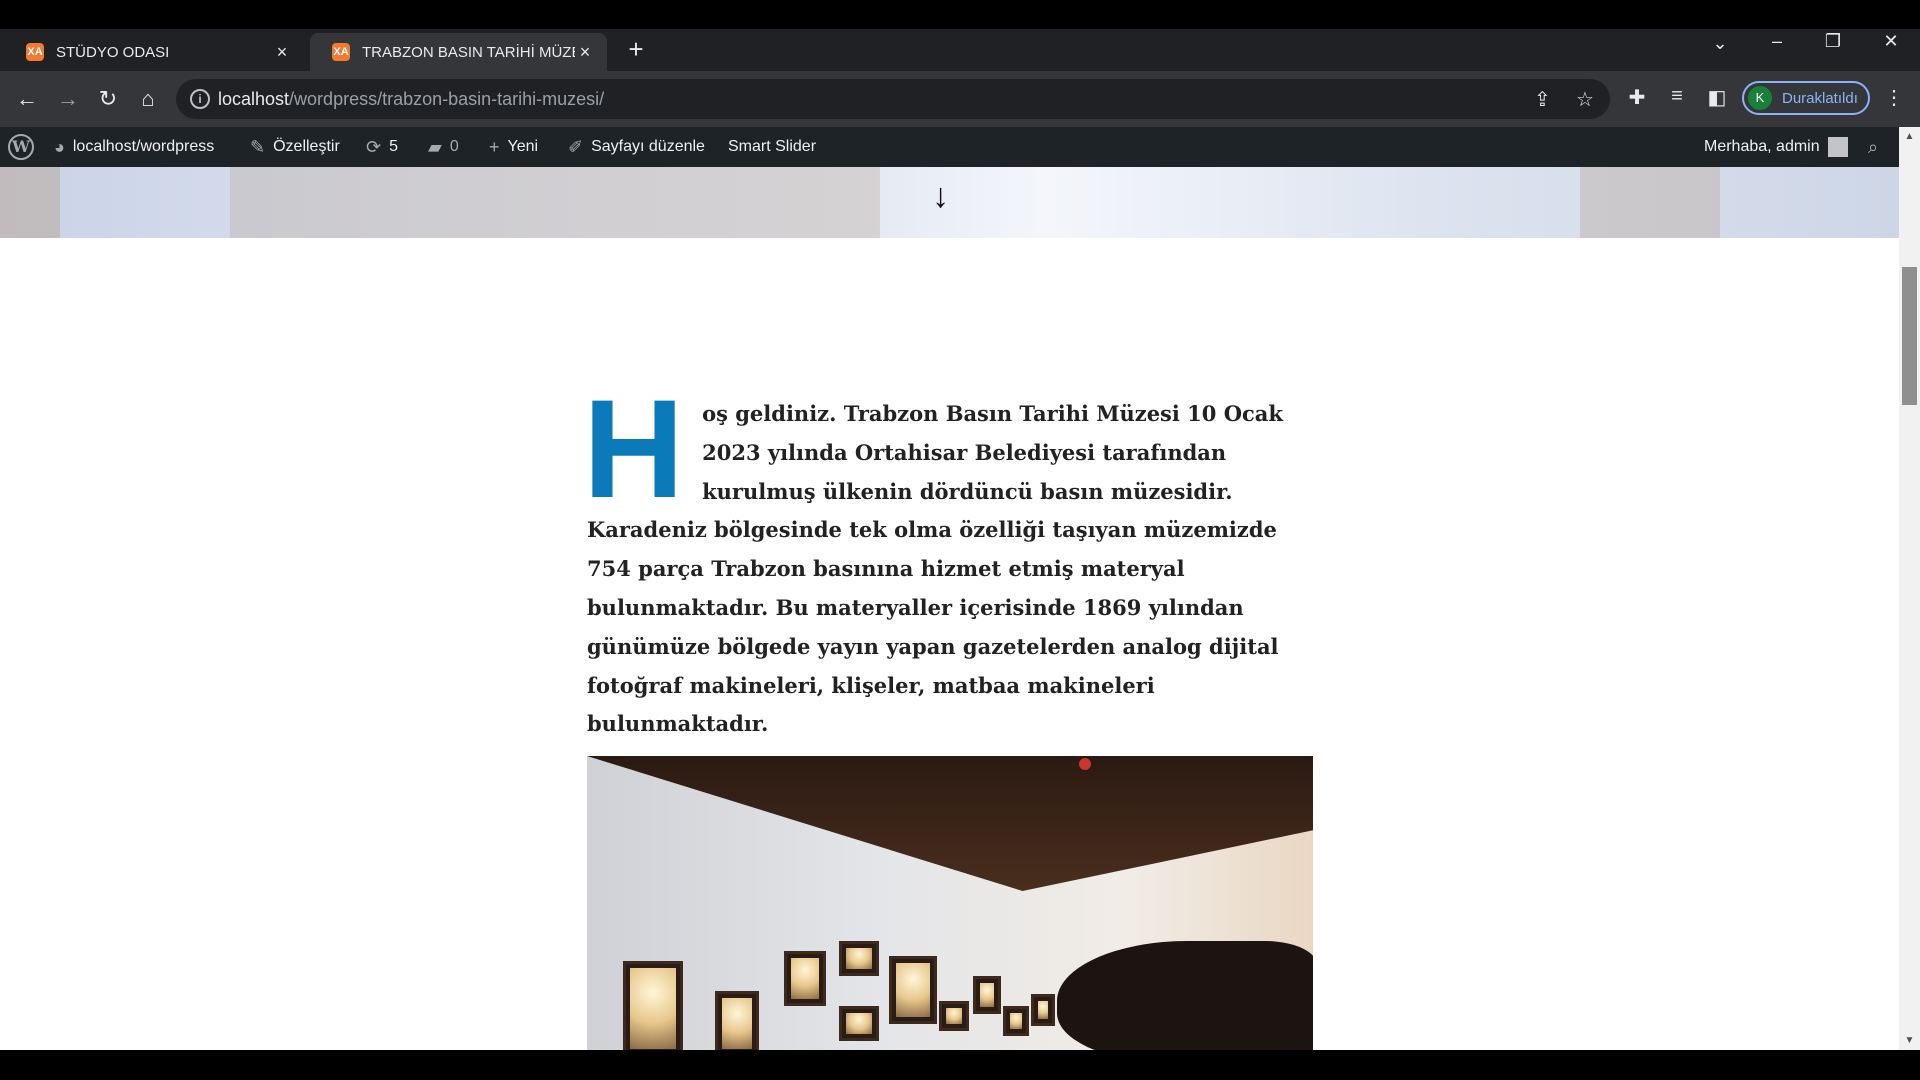 The width and height of the screenshot is (1920, 1080). I want to click on site-name-label: localhost/wordpress, so click(143, 146).